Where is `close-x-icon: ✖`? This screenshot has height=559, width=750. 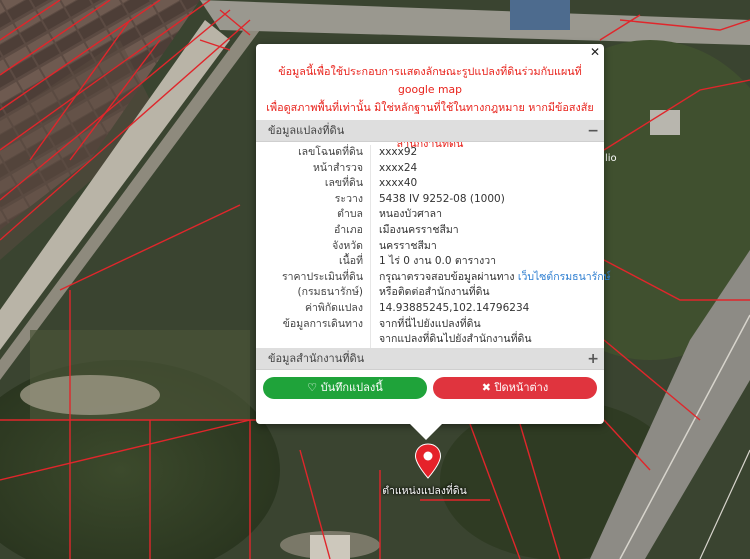
close-x-icon: ✖ is located at coordinates (486, 387).